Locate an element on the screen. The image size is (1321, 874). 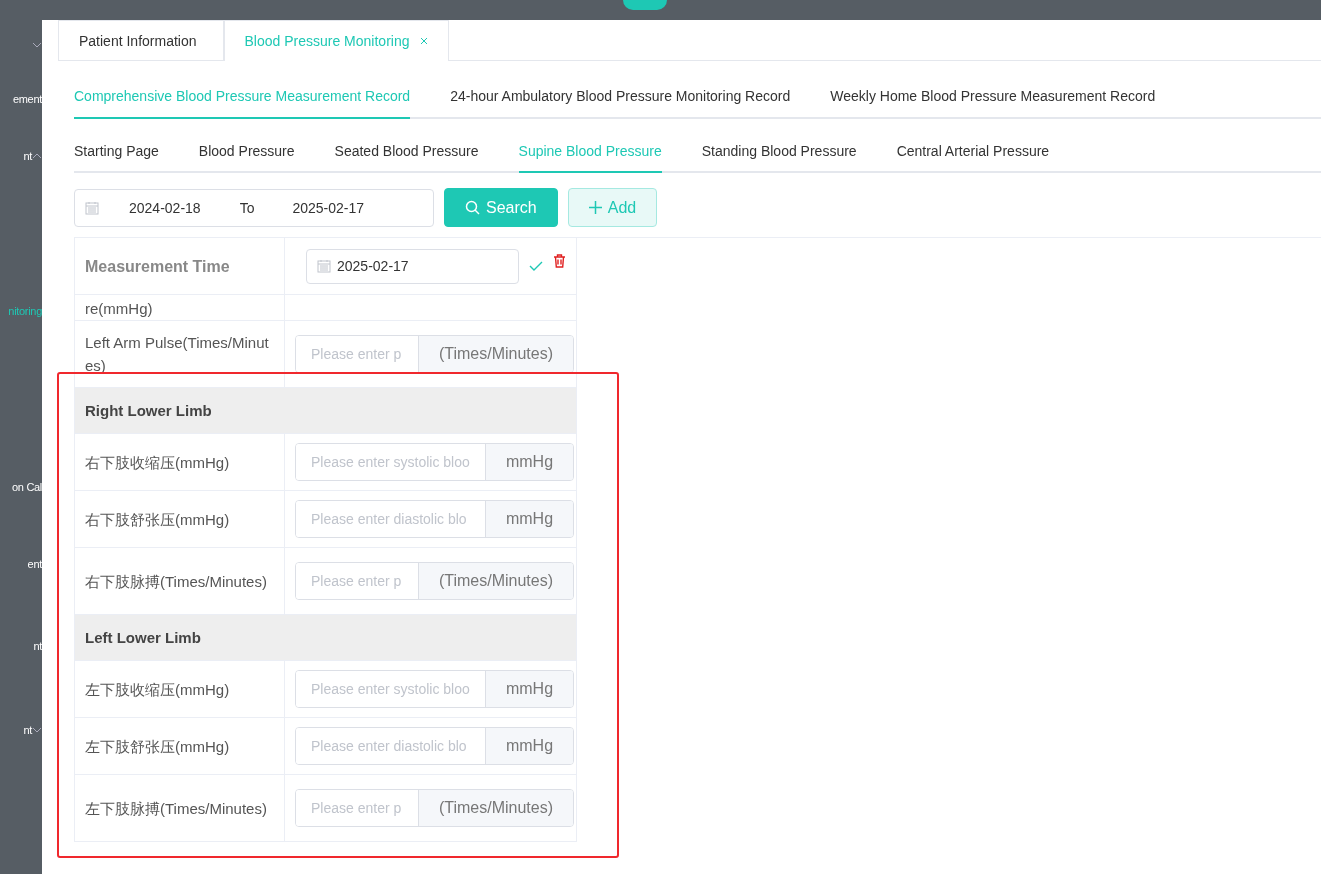
section-header: Left Lower Limb is located at coordinates (325, 638).